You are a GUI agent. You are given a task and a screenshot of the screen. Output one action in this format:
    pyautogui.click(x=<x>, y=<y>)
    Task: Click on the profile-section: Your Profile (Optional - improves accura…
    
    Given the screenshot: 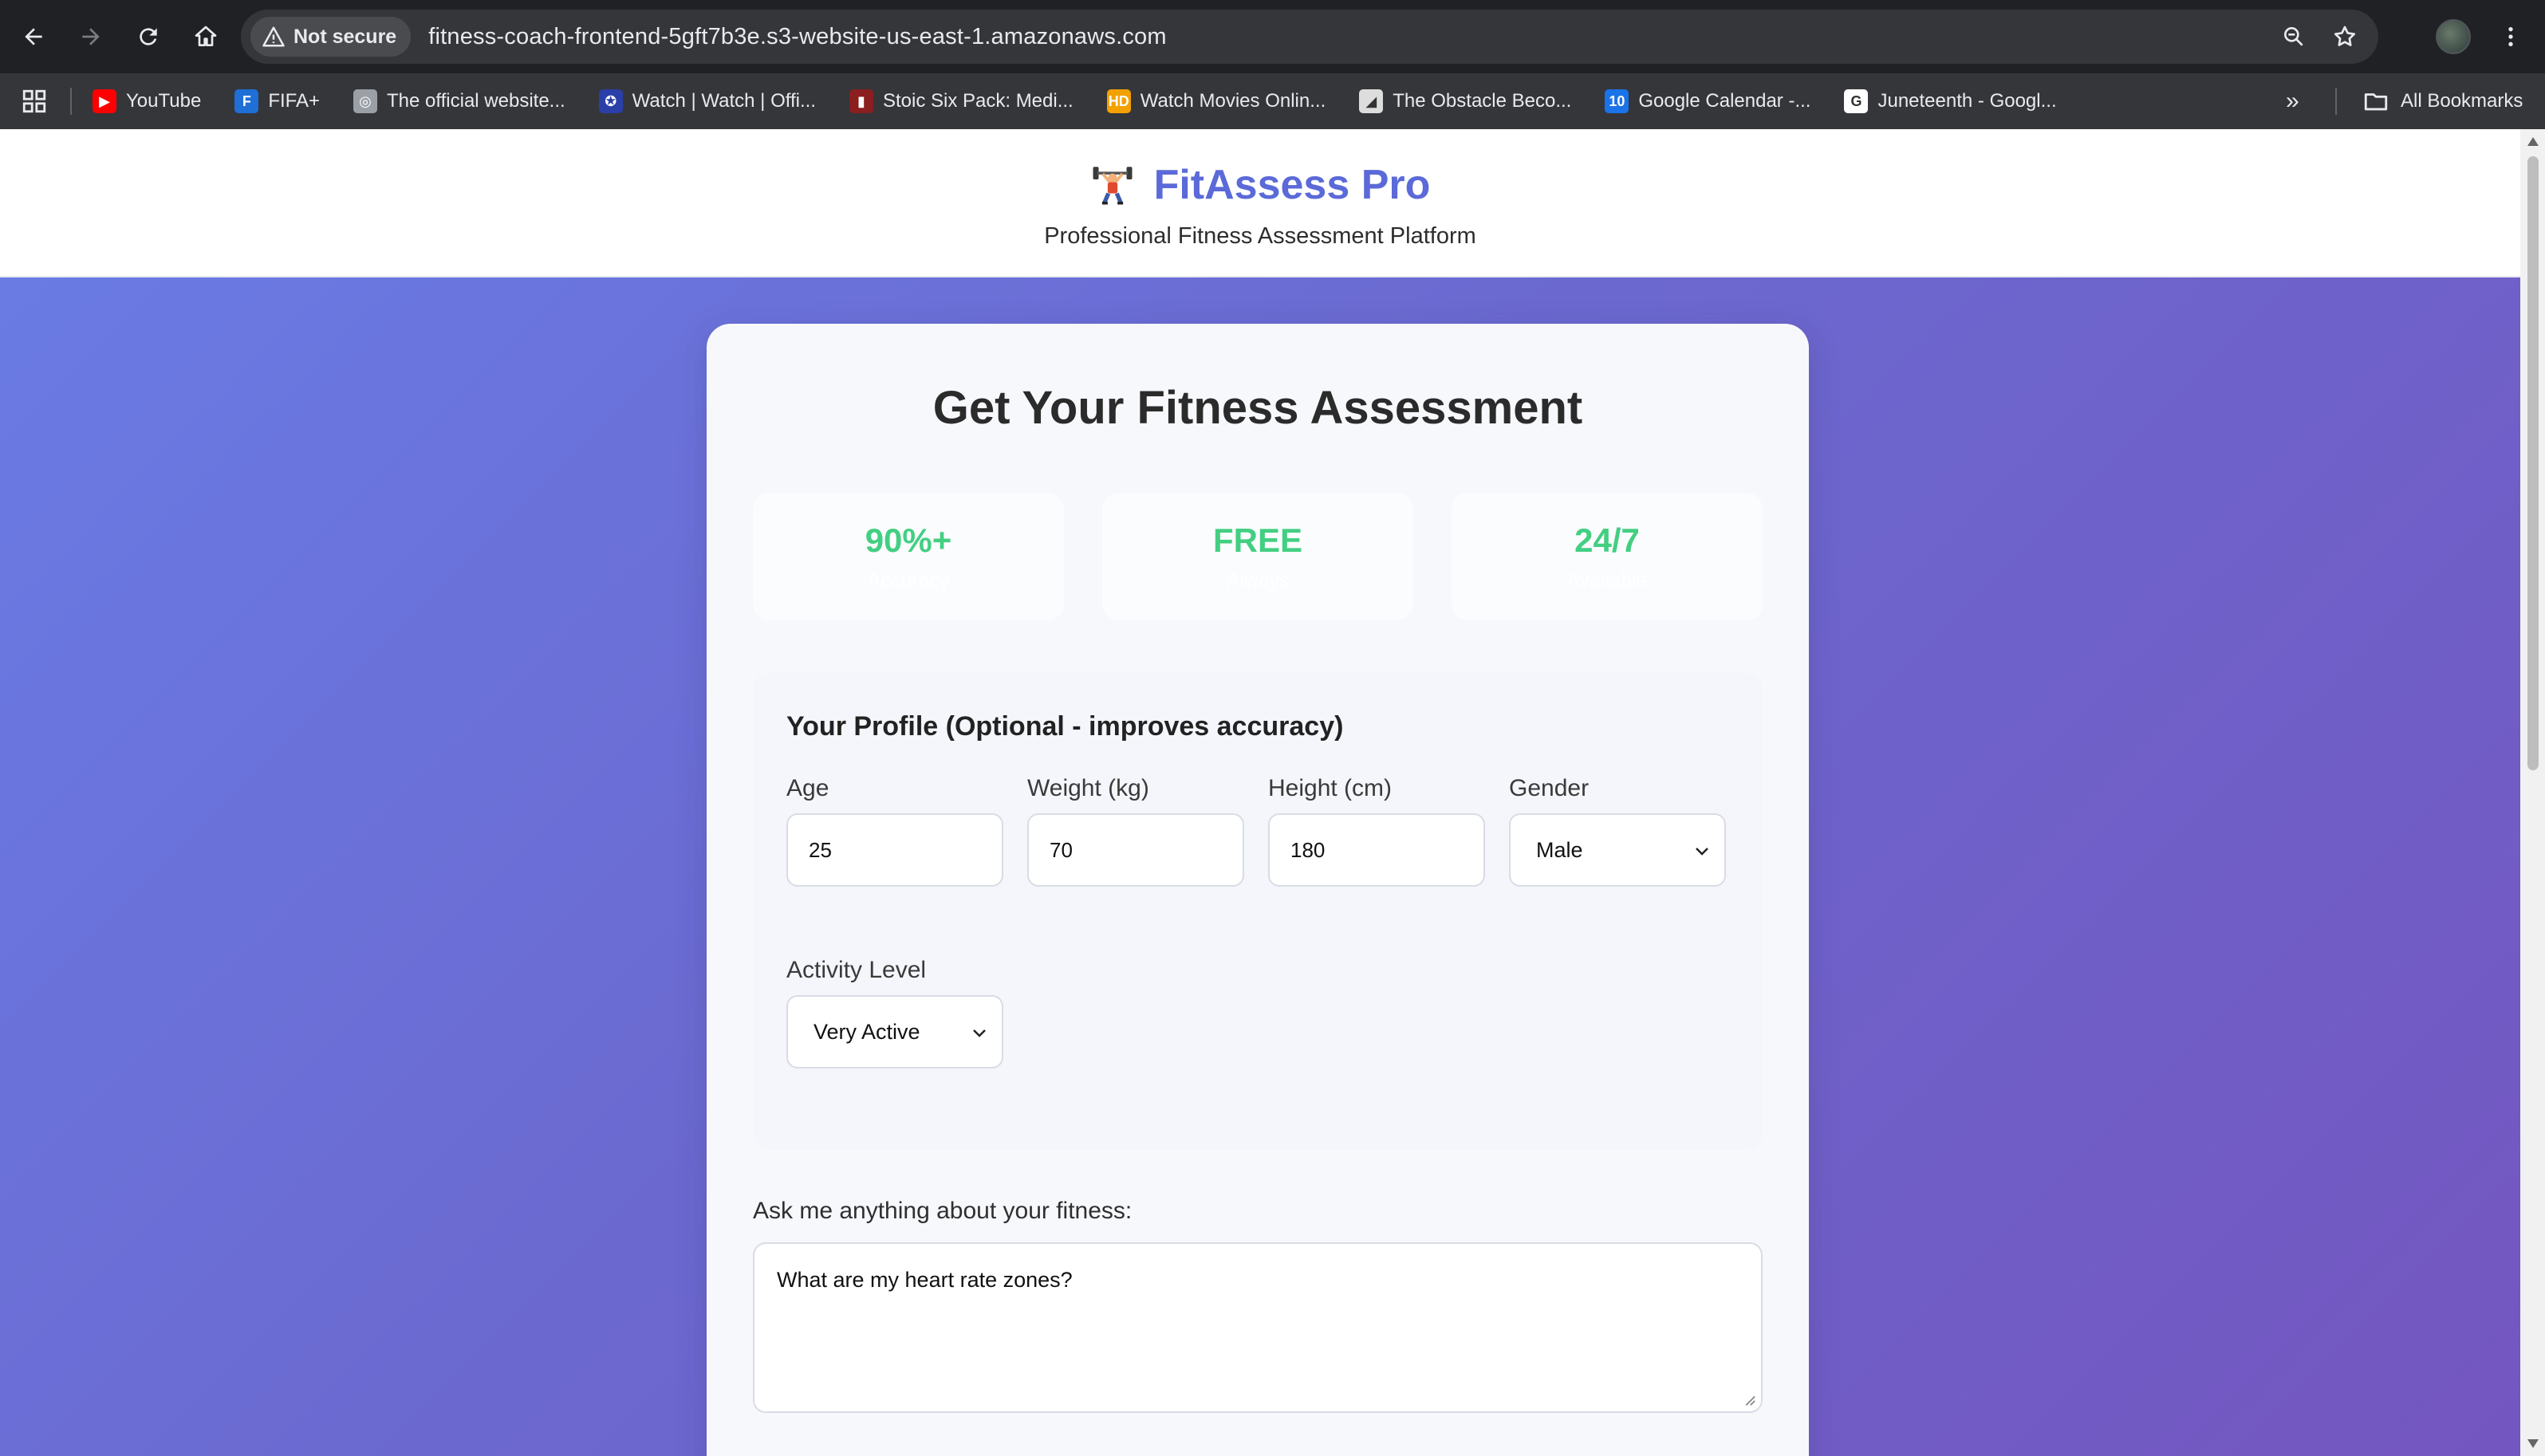 What is the action you would take?
    pyautogui.click(x=1258, y=911)
    